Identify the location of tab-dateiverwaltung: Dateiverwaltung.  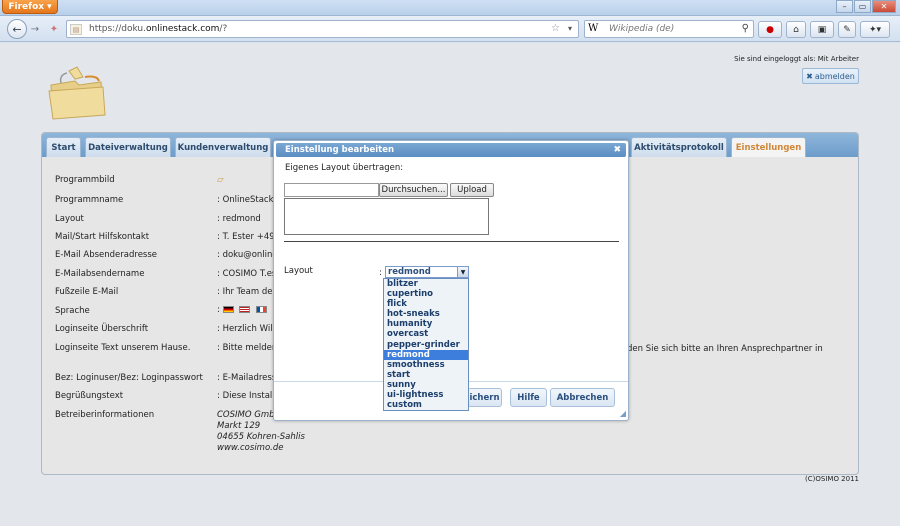
(128, 147).